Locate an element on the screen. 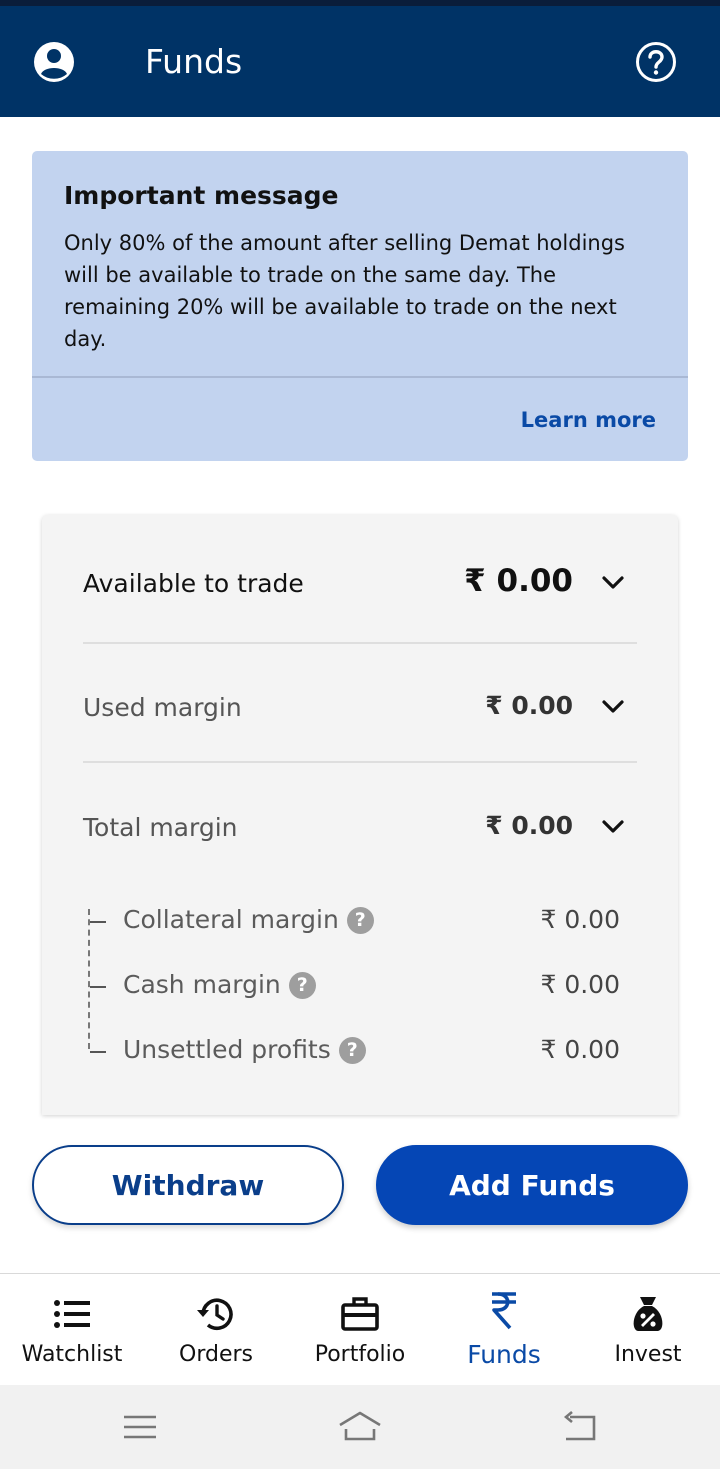  cash-margin-label: Cash margin is located at coordinates (202, 984).